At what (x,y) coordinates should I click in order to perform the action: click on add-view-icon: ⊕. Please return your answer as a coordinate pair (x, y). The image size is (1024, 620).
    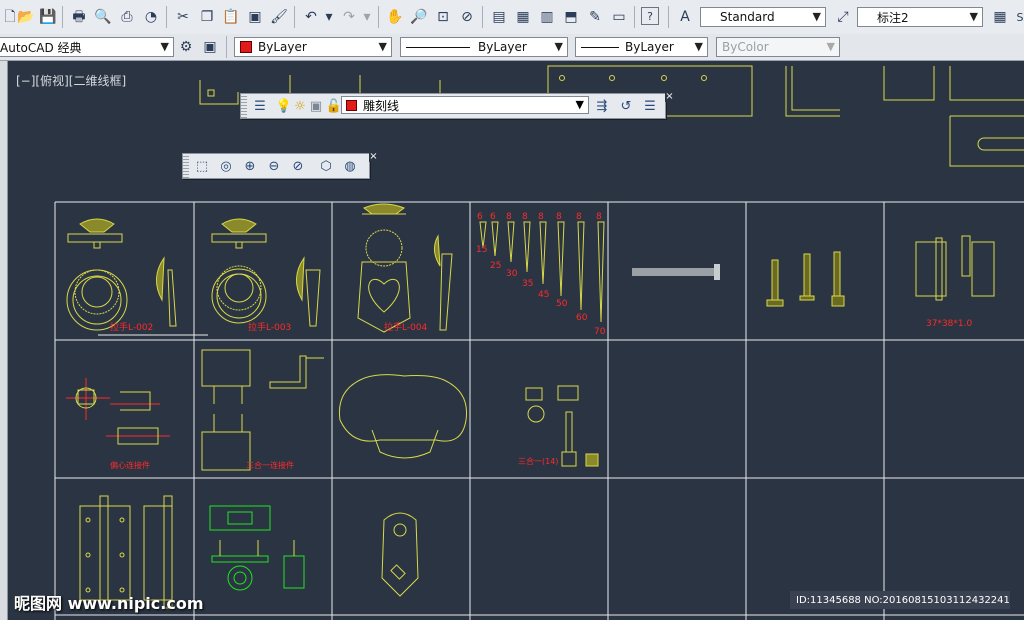
    Looking at the image, I should click on (250, 166).